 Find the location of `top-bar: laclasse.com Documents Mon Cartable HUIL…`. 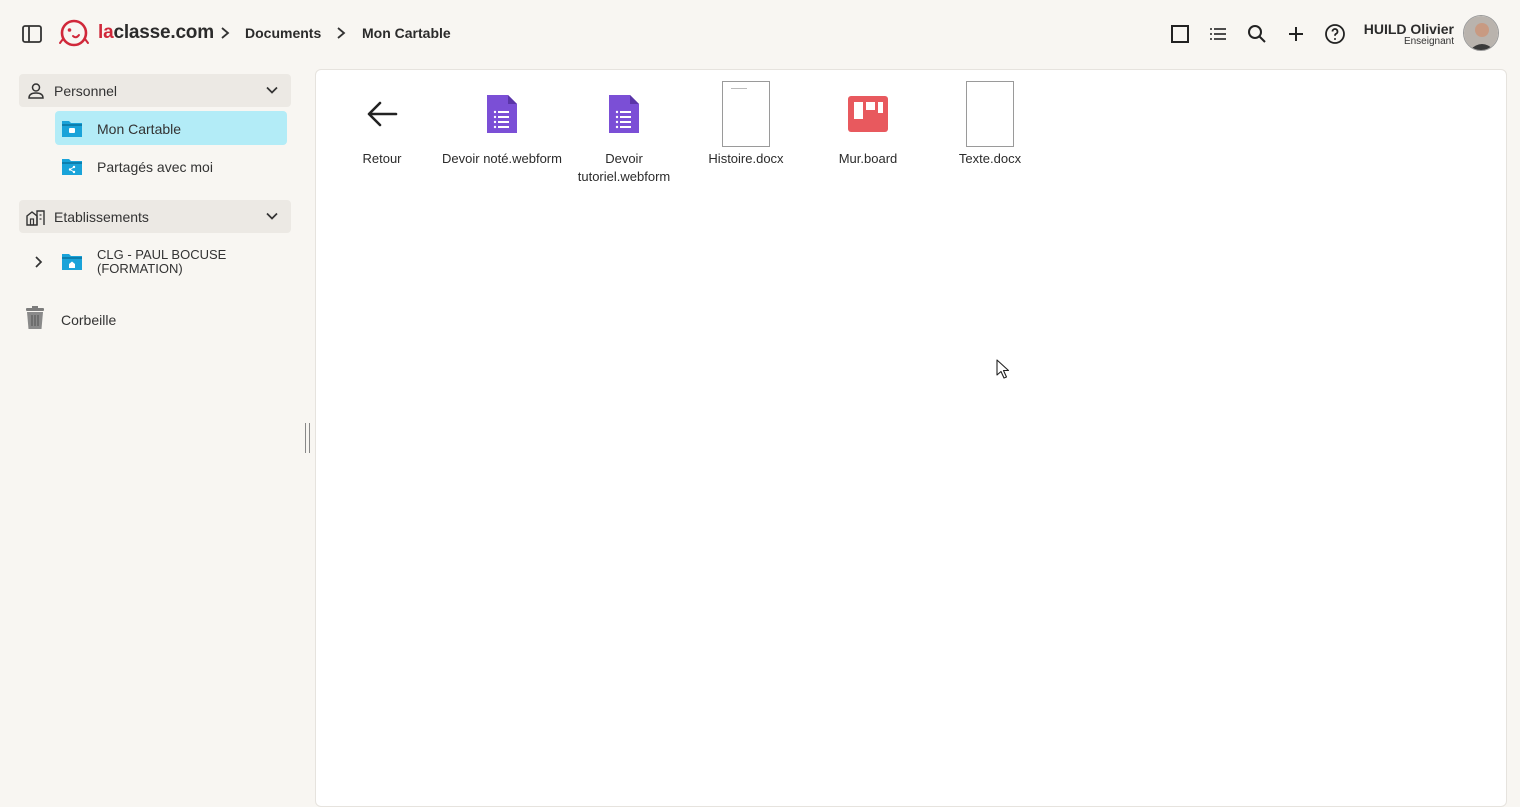

top-bar: laclasse.com Documents Mon Cartable HUIL… is located at coordinates (760, 33).